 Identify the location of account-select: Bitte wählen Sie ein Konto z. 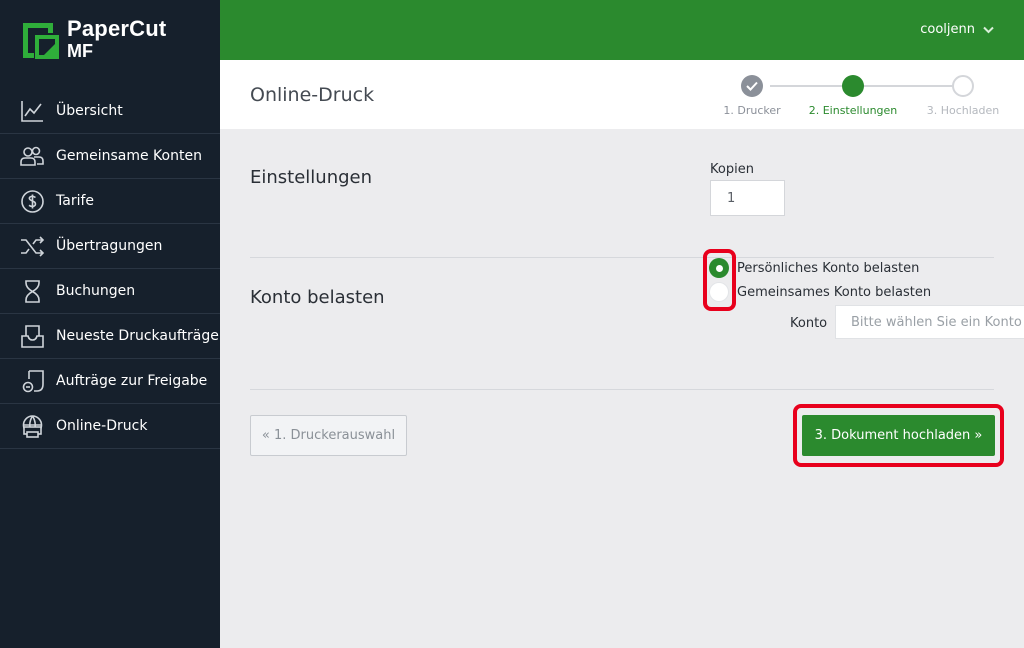
(929, 322).